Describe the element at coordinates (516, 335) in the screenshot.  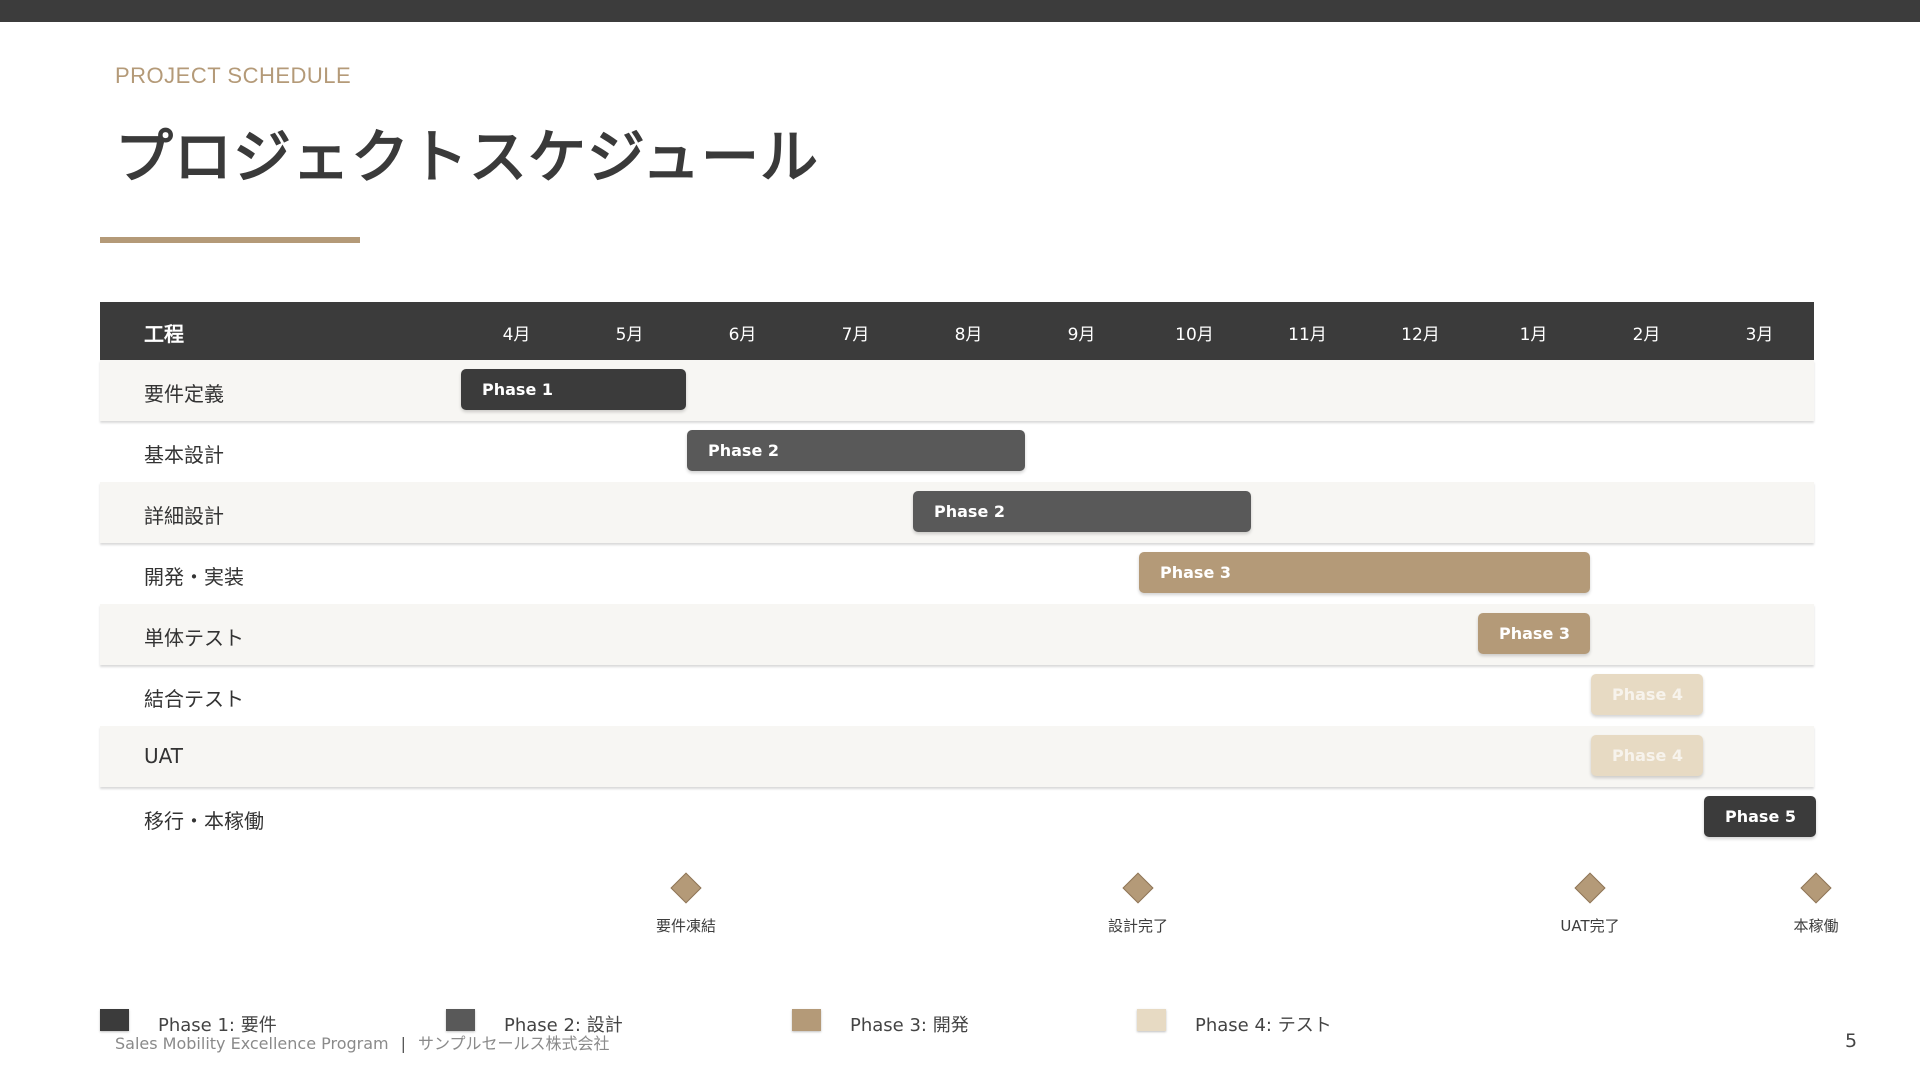
I see `month-header: 4月` at that location.